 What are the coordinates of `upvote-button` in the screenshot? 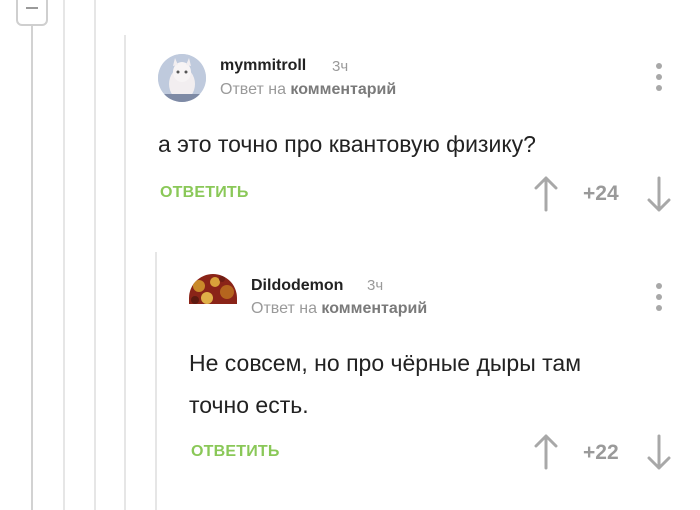 It's located at (546, 452).